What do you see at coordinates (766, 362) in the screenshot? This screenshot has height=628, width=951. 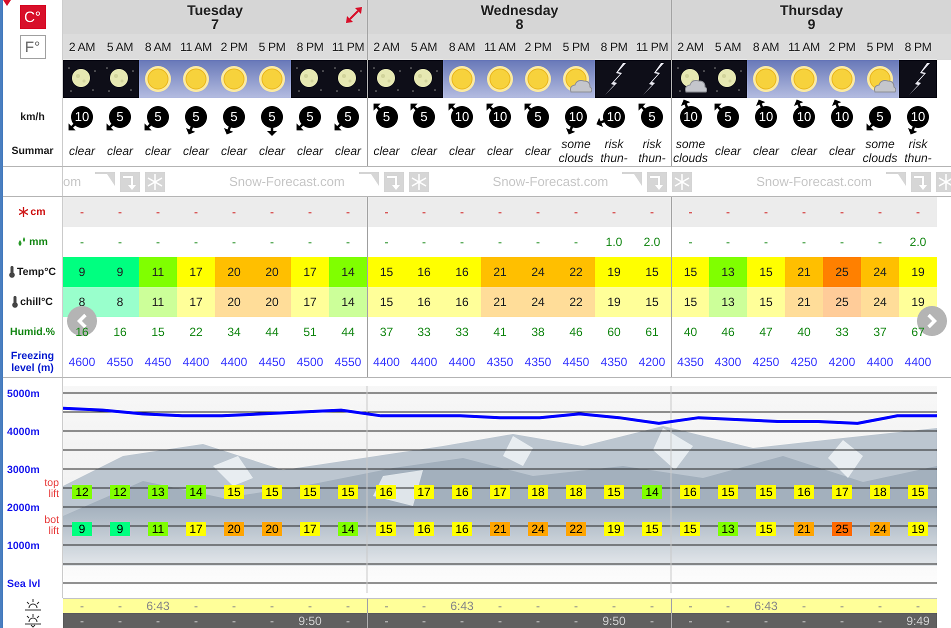 I see `freezing-level-value: 4250` at bounding box center [766, 362].